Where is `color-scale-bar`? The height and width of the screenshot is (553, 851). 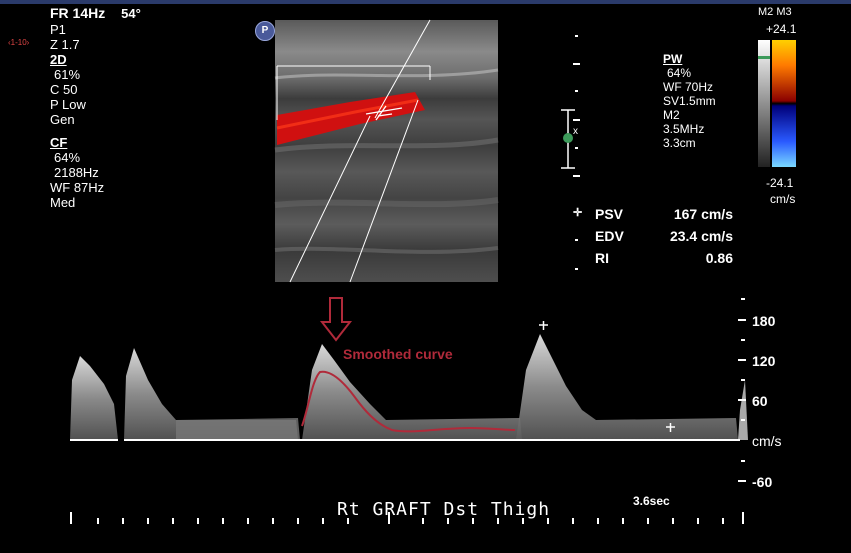 color-scale-bar is located at coordinates (777, 103).